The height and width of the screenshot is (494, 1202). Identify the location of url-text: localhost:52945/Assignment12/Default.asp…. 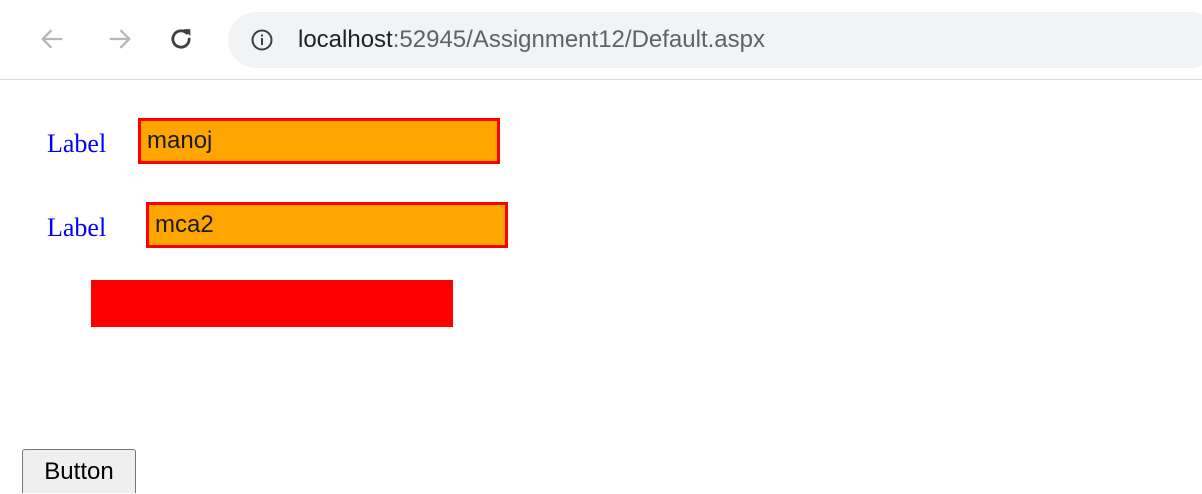
(531, 40).